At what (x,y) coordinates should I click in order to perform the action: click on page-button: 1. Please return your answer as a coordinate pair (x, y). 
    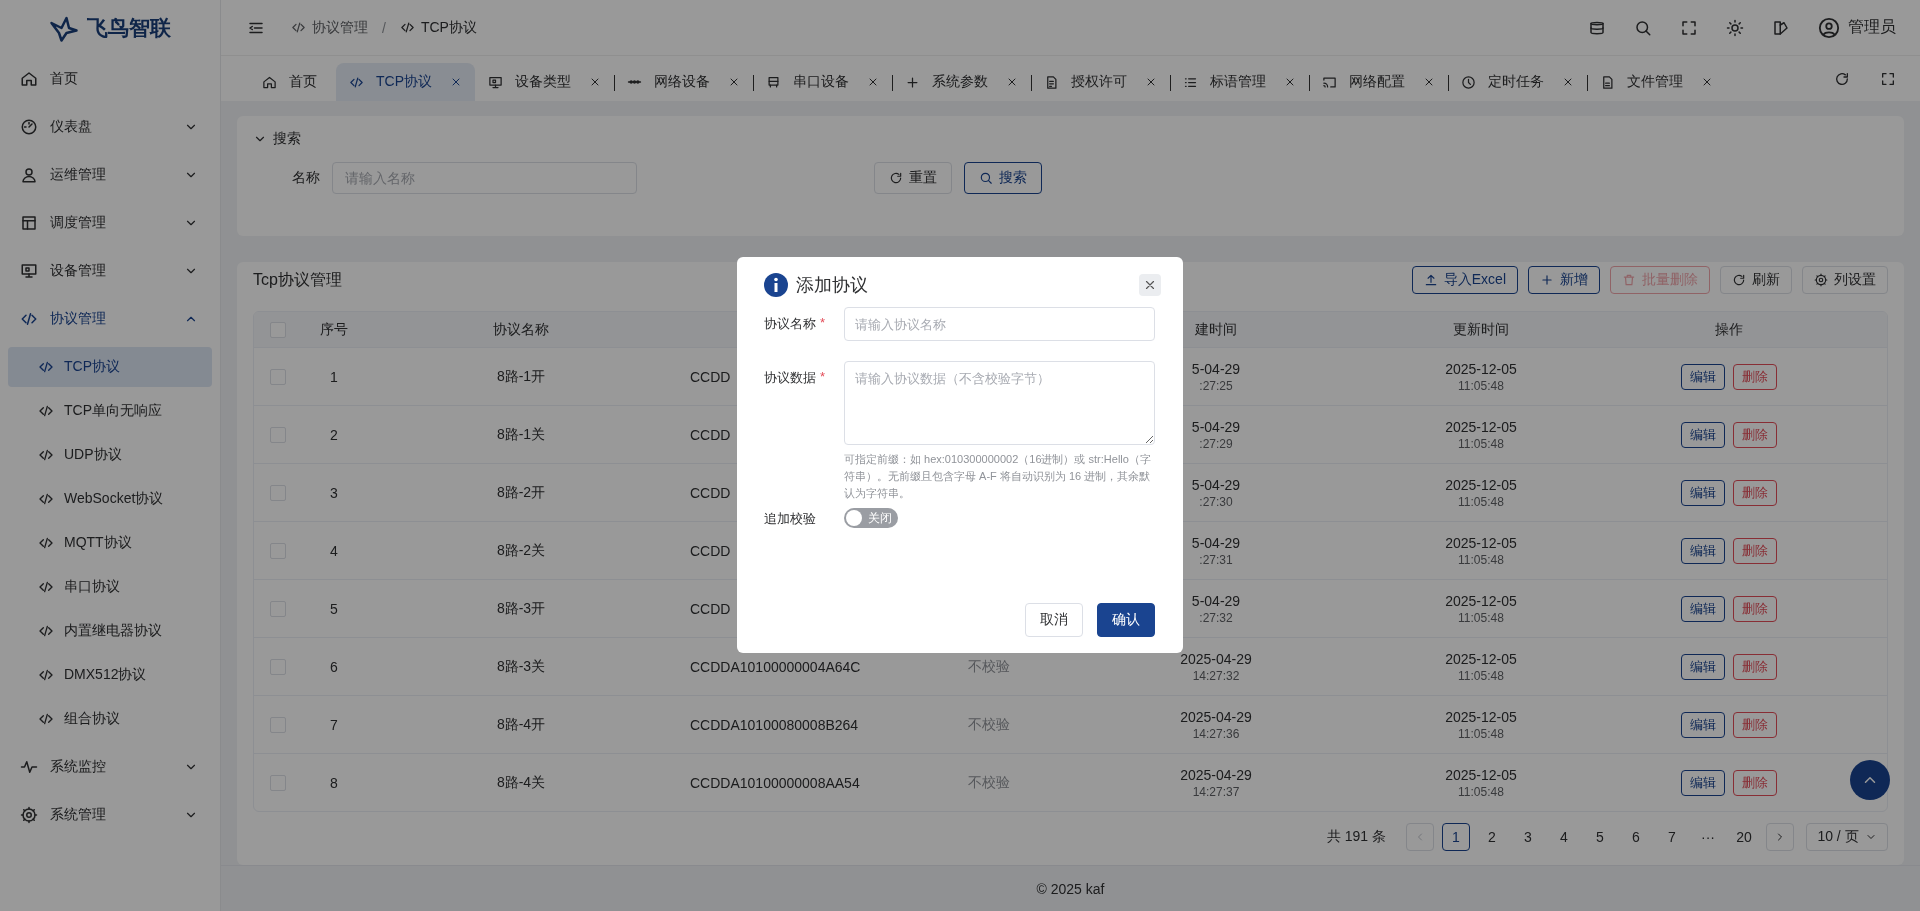
    Looking at the image, I should click on (1456, 837).